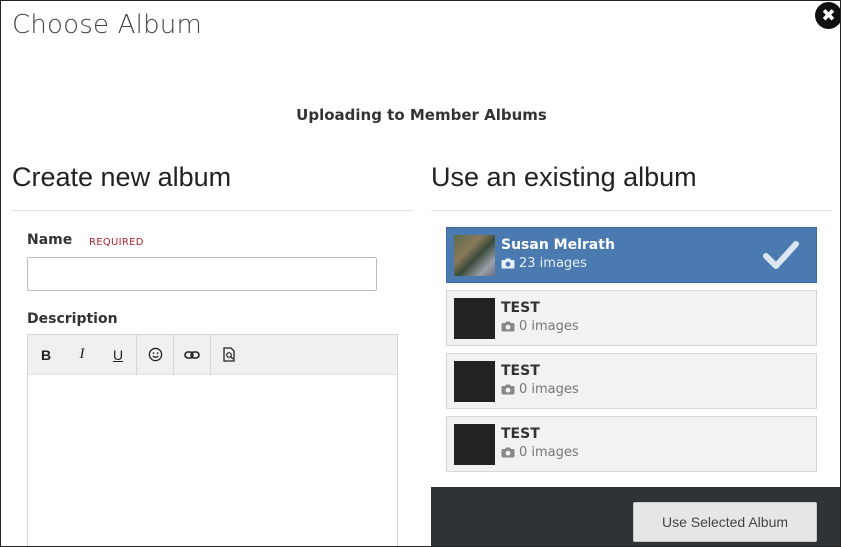  Describe the element at coordinates (46, 355) in the screenshot. I see `bold-button: B` at that location.